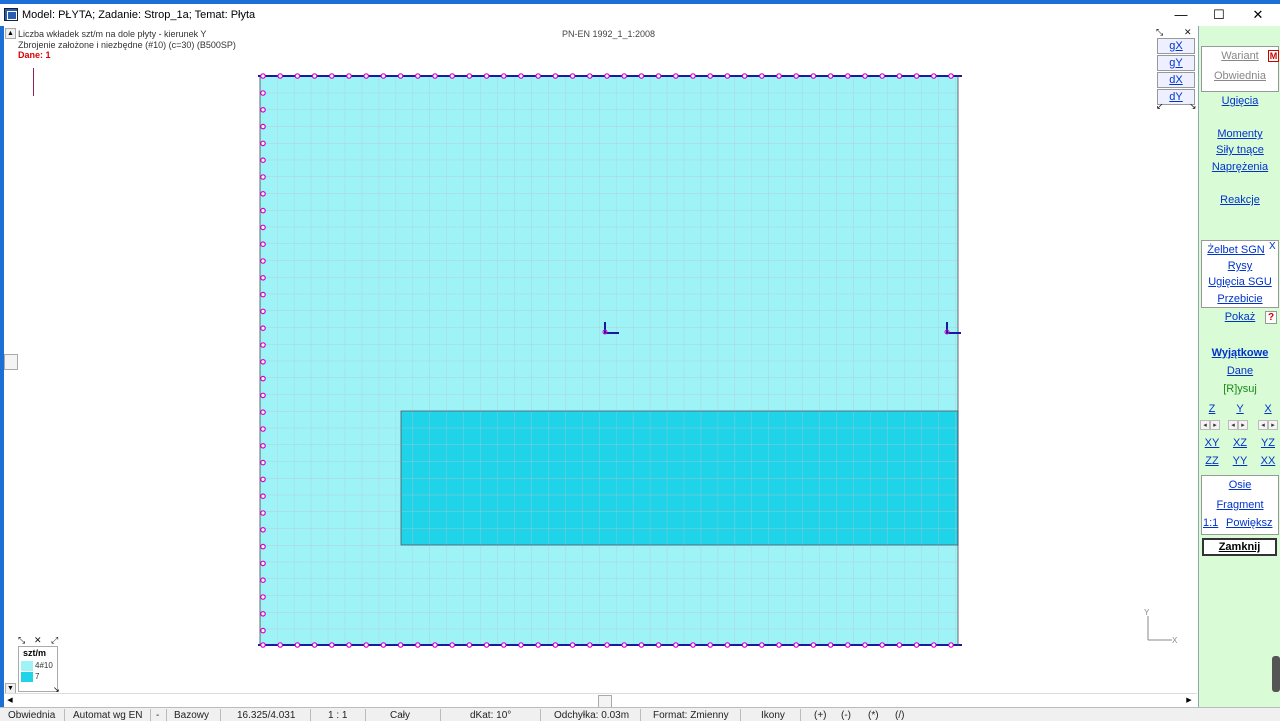  Describe the element at coordinates (591, 715) in the screenshot. I see `status-odchylka: Odchyłka: 0.03m` at that location.